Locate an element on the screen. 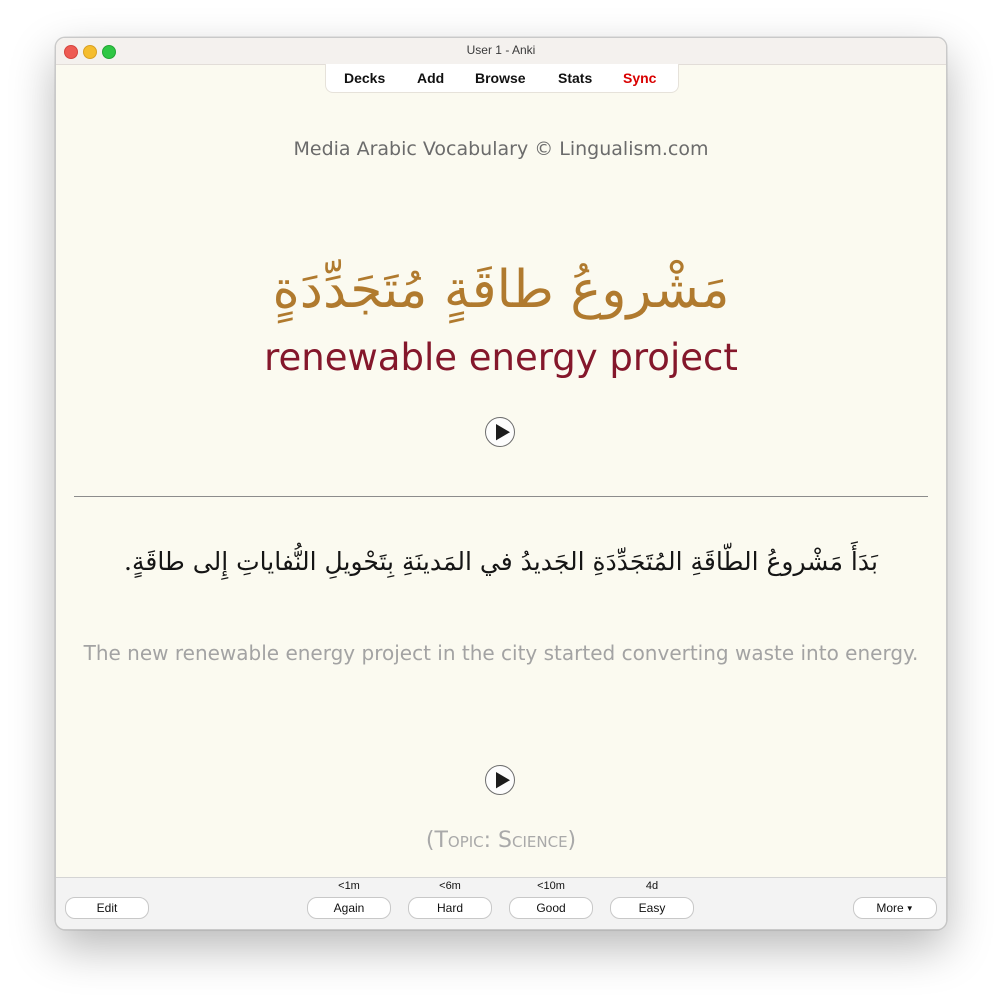  title-bar: User 1 - Anki is located at coordinates (501, 51).